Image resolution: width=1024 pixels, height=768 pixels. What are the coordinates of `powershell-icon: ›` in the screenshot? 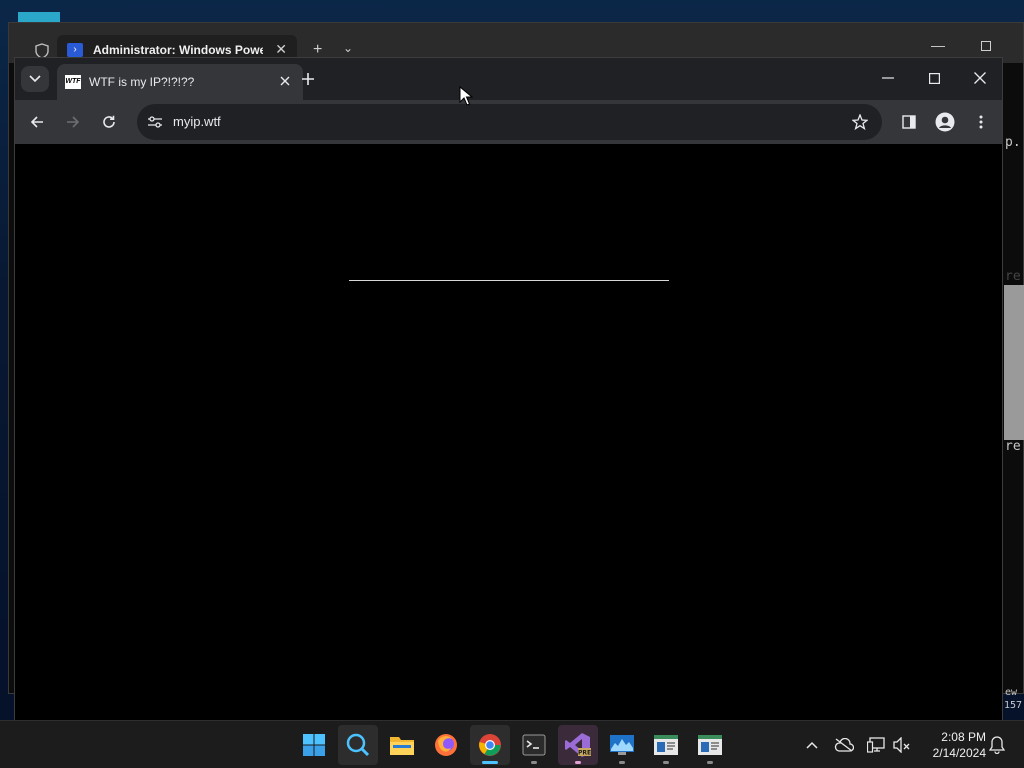 It's located at (75, 50).